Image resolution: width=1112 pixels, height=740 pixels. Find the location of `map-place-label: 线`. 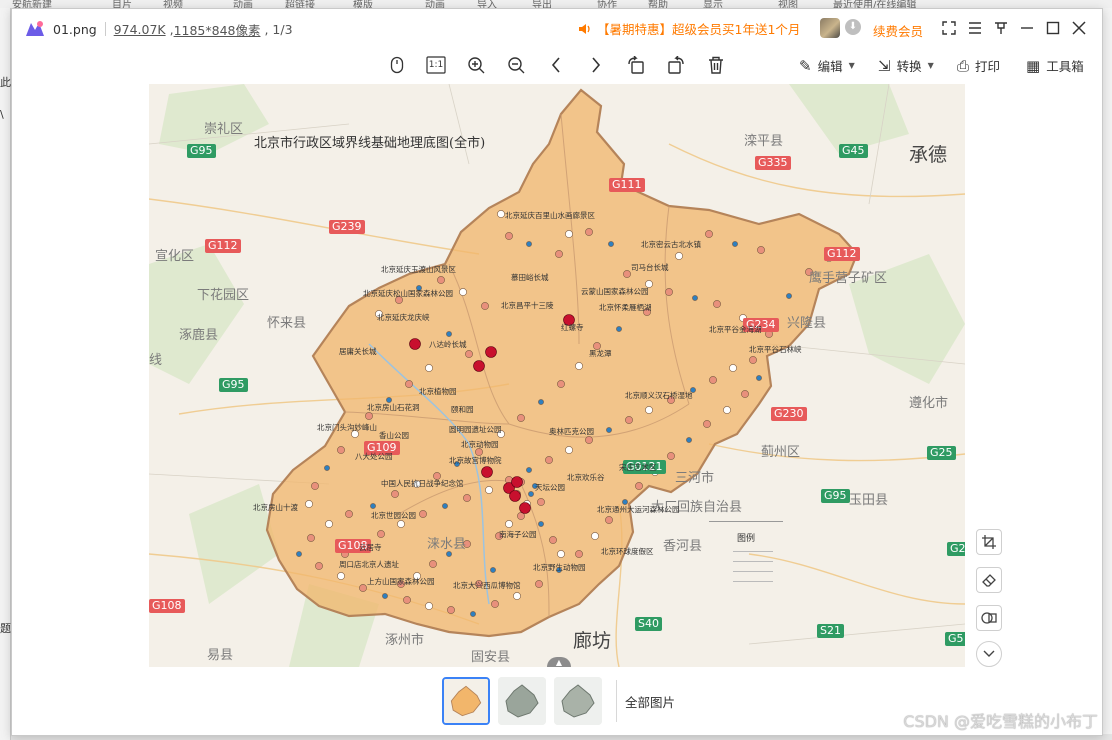

map-place-label: 线 is located at coordinates (156, 360).